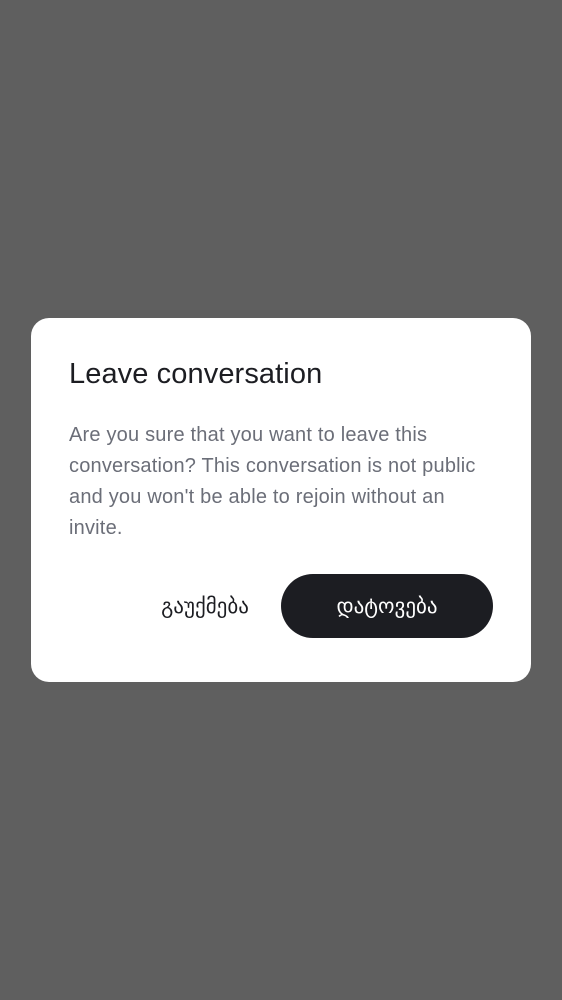  Describe the element at coordinates (196, 374) in the screenshot. I see `dialog-title: Leave conversation` at that location.